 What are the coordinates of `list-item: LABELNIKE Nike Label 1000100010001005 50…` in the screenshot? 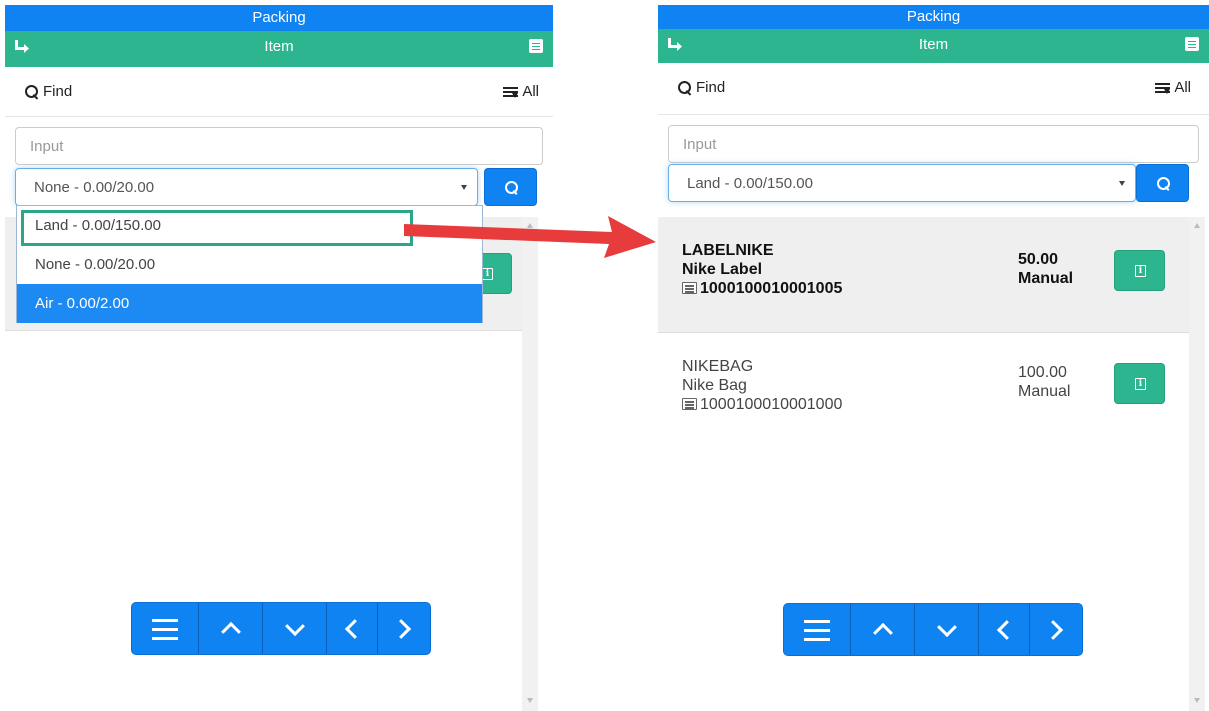 It's located at (925, 275).